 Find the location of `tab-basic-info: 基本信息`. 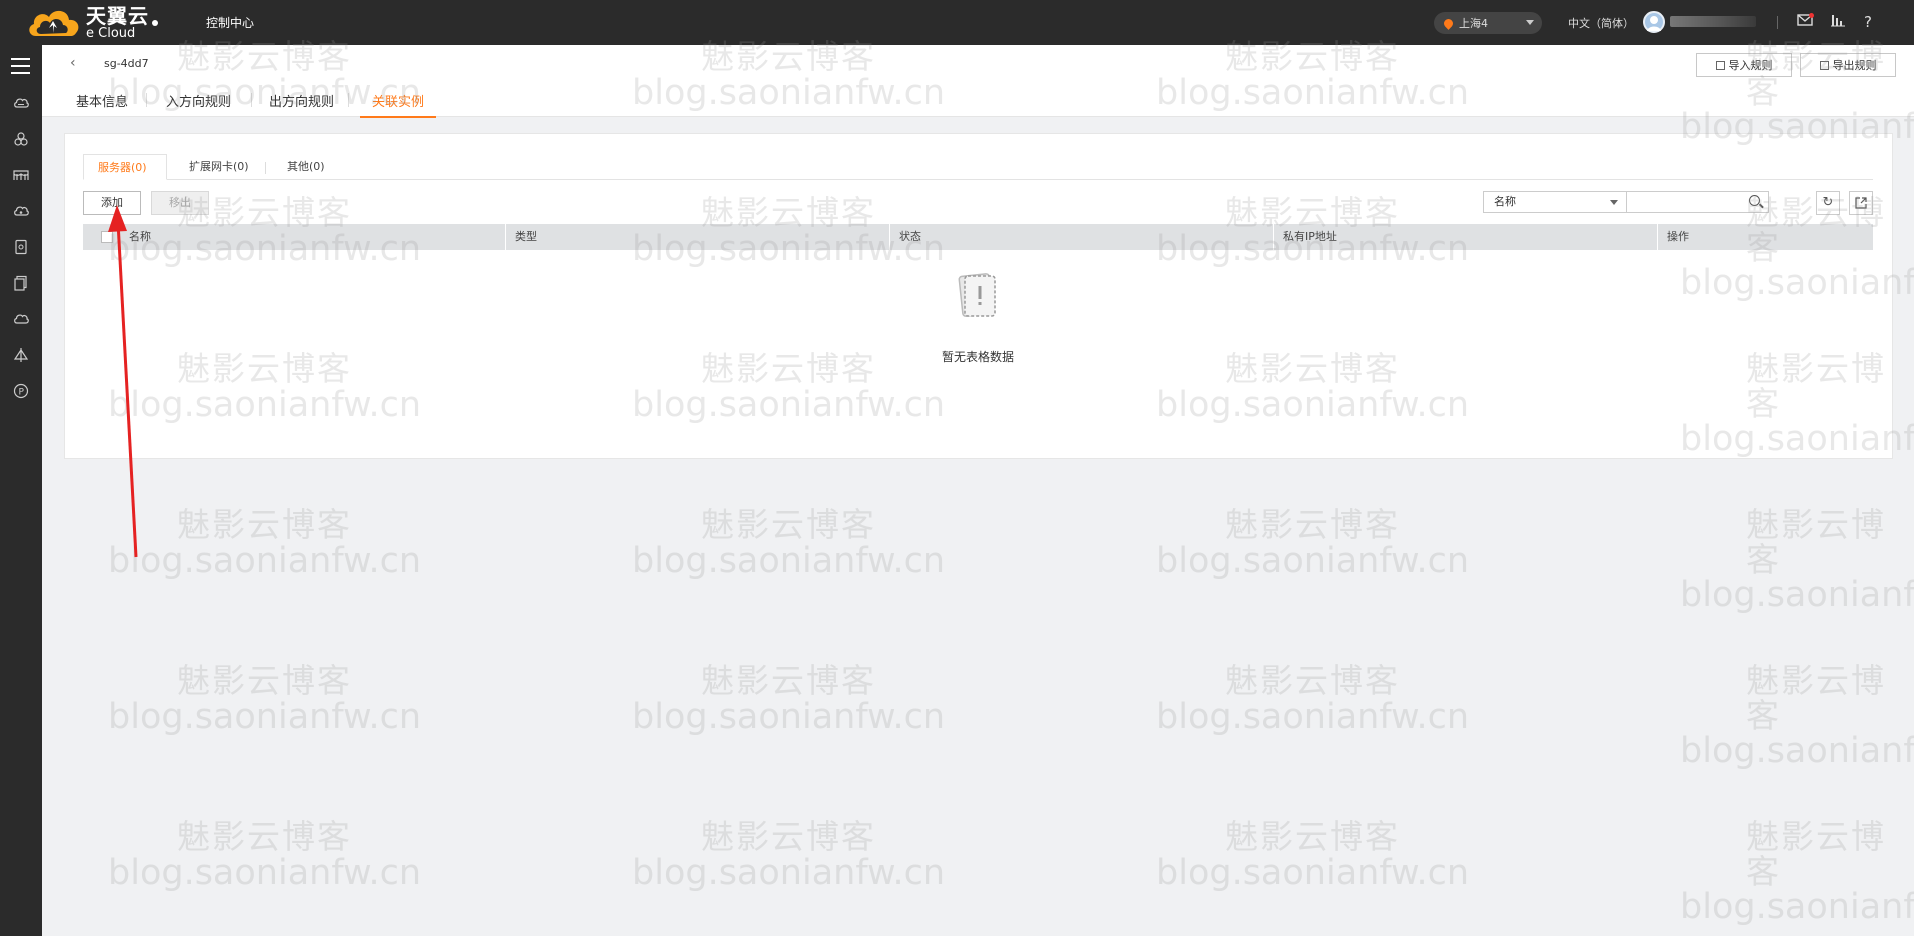

tab-basic-info: 基本信息 is located at coordinates (102, 103).